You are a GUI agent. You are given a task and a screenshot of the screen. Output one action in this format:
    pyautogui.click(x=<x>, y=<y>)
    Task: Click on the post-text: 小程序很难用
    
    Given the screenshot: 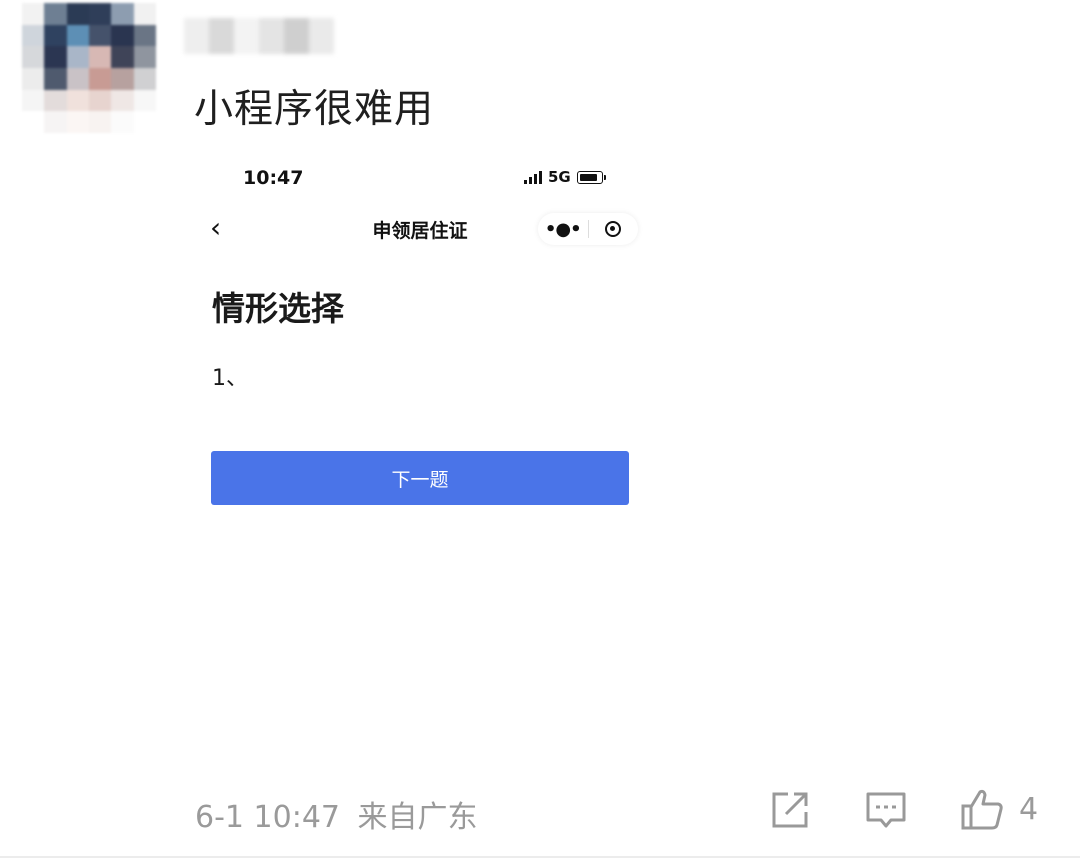 What is the action you would take?
    pyautogui.click(x=314, y=109)
    